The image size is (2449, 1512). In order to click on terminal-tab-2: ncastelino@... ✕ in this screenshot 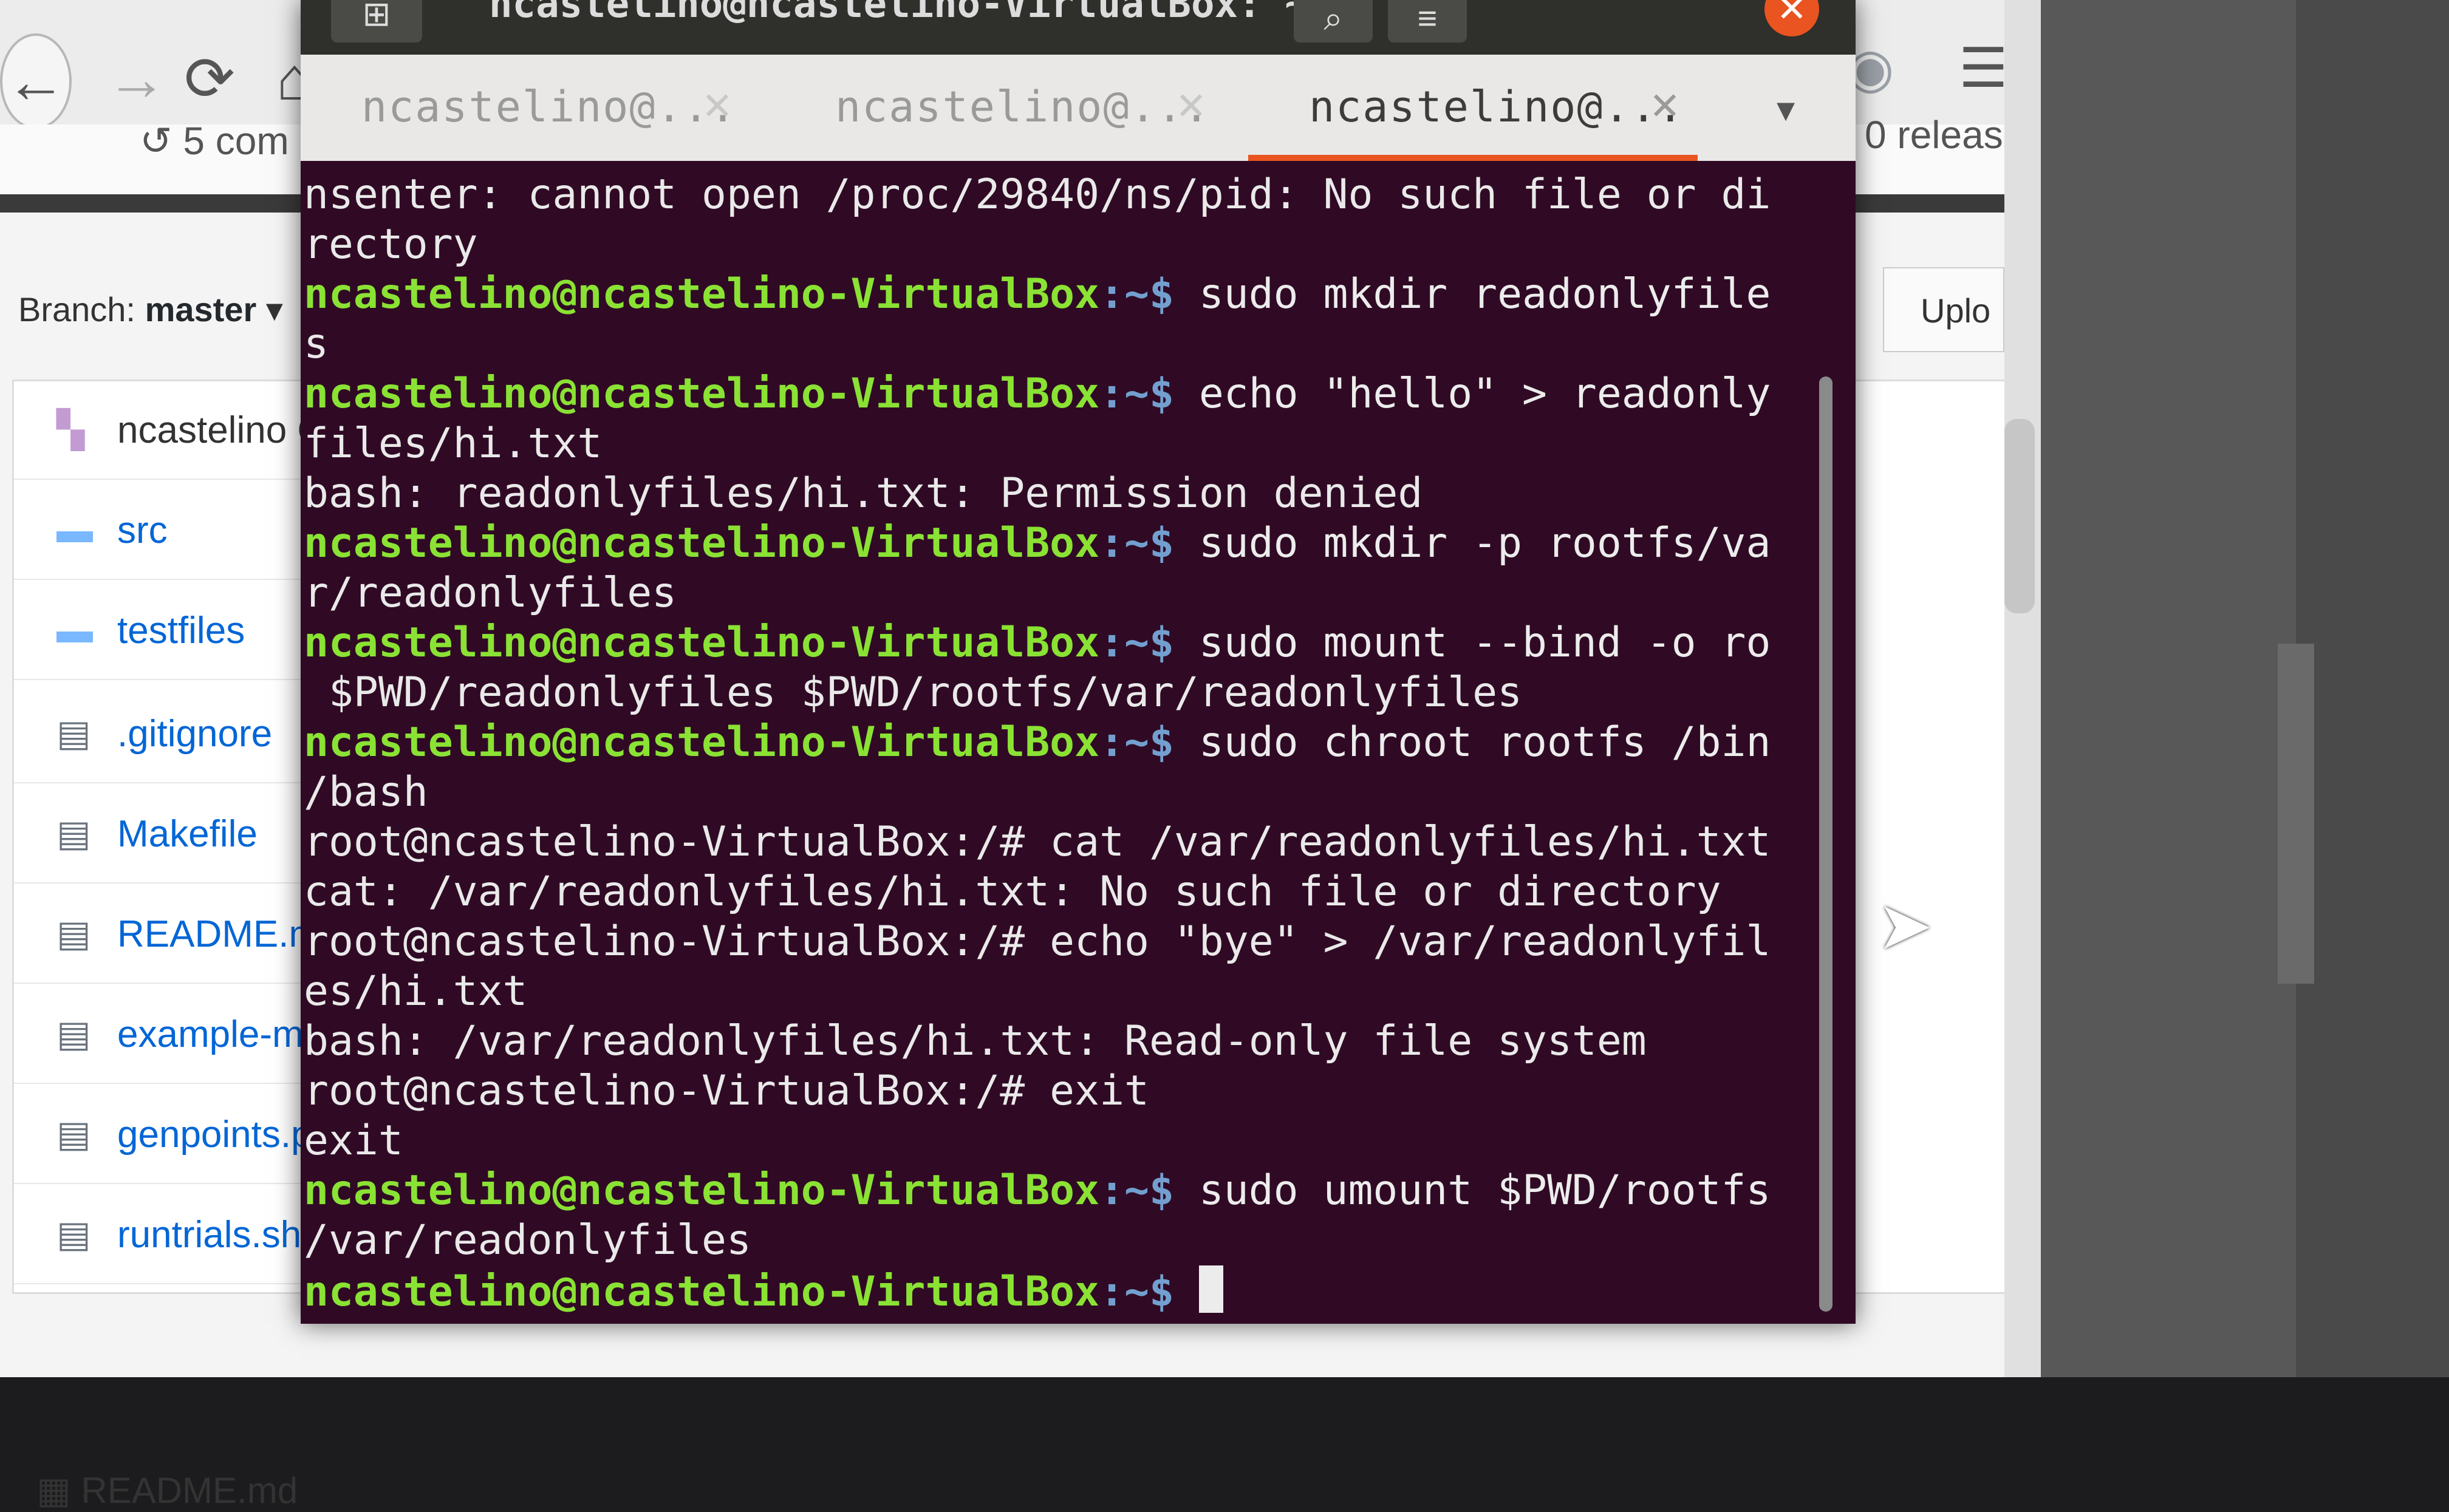, I will do `click(1011, 108)`.